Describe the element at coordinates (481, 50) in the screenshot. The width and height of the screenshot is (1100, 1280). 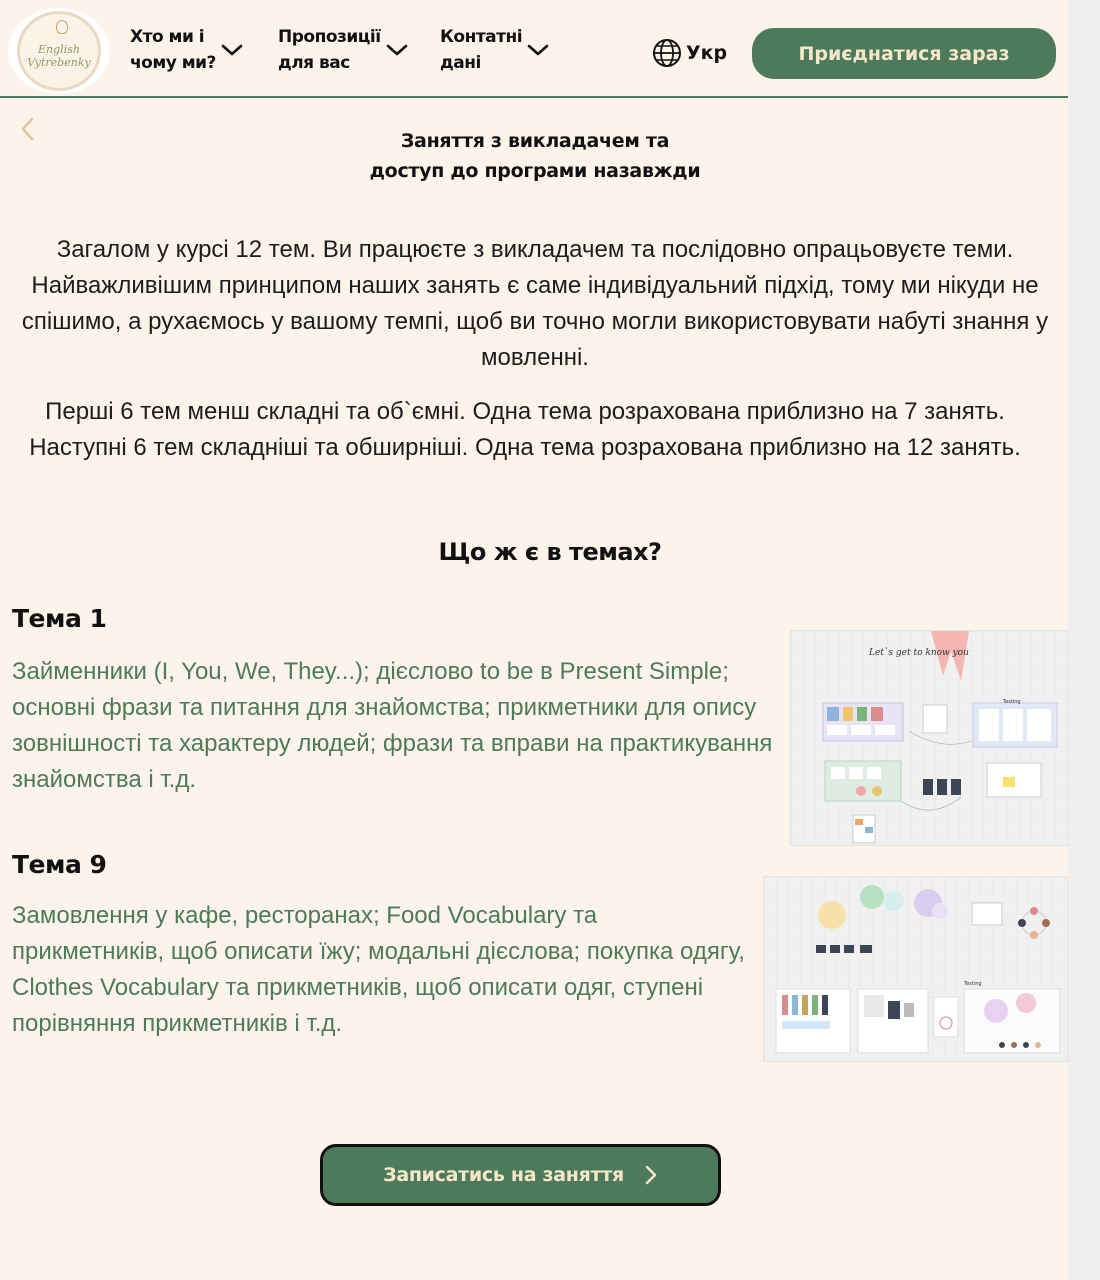
I see `nav-label: Контатні дані` at that location.